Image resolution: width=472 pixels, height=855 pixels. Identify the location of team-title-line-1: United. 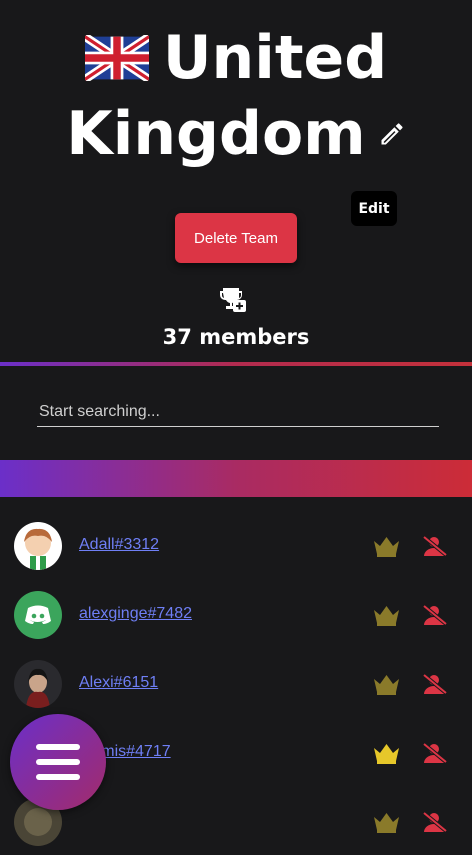
(236, 58).